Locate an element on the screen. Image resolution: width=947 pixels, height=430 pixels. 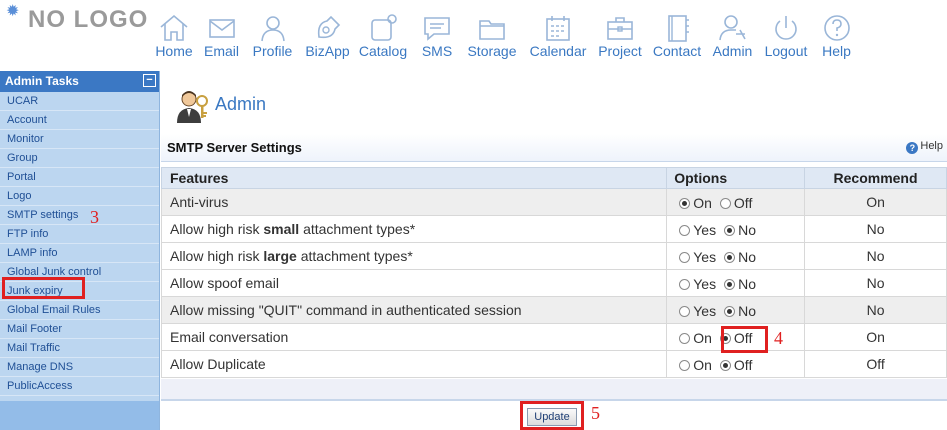
nav-profile: Profile is located at coordinates (272, 36).